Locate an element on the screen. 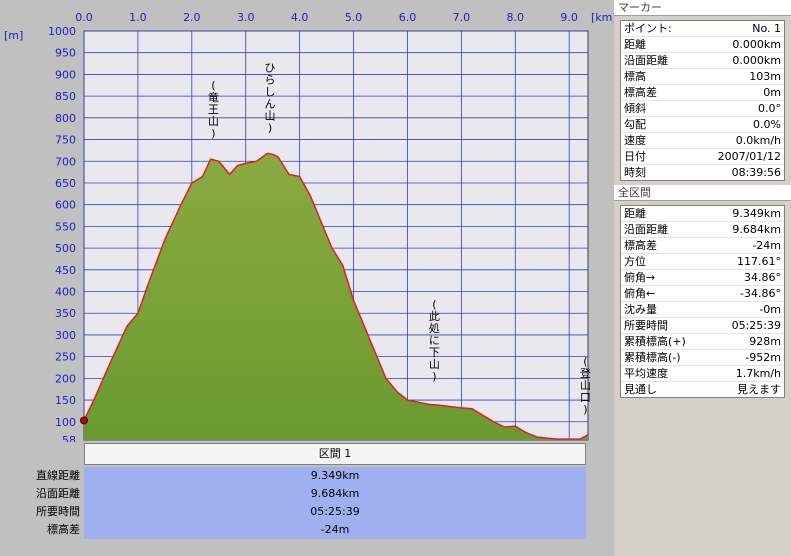 The image size is (791, 556). section-header: 区間 1 is located at coordinates (335, 454).